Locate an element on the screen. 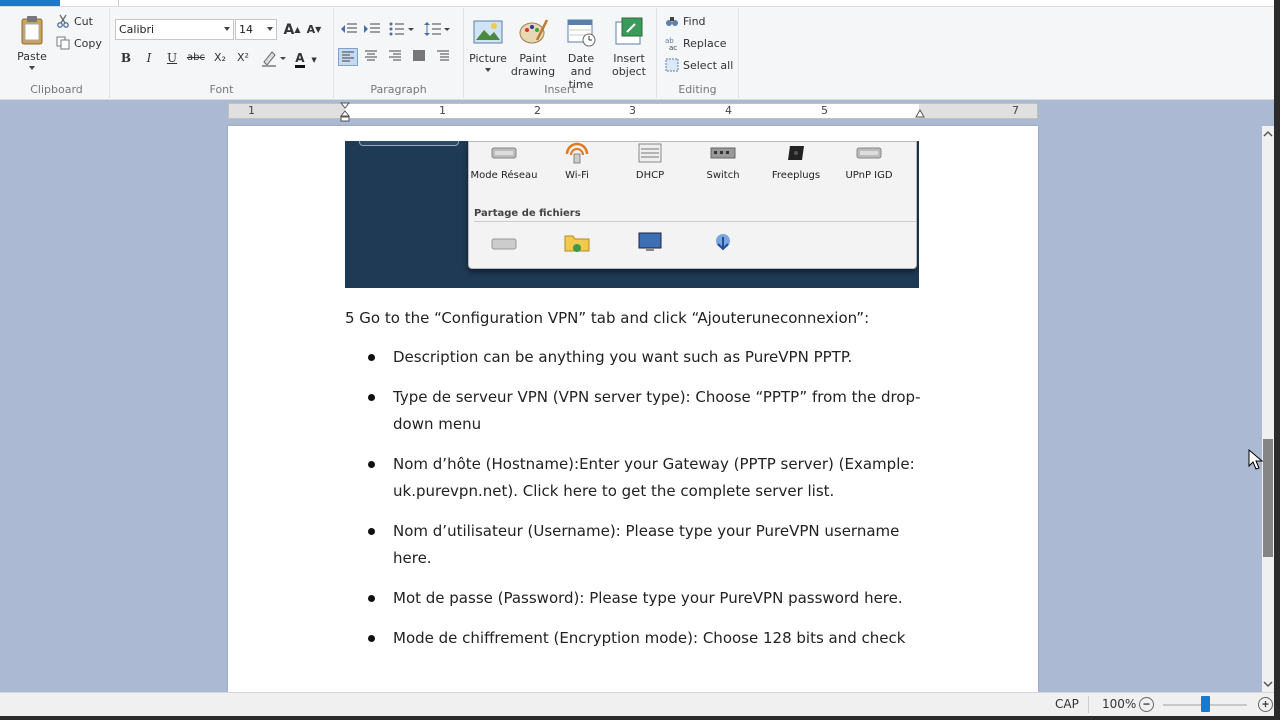 This screenshot has height=720, width=1280. bullet-list-icon is located at coordinates (401, 29).